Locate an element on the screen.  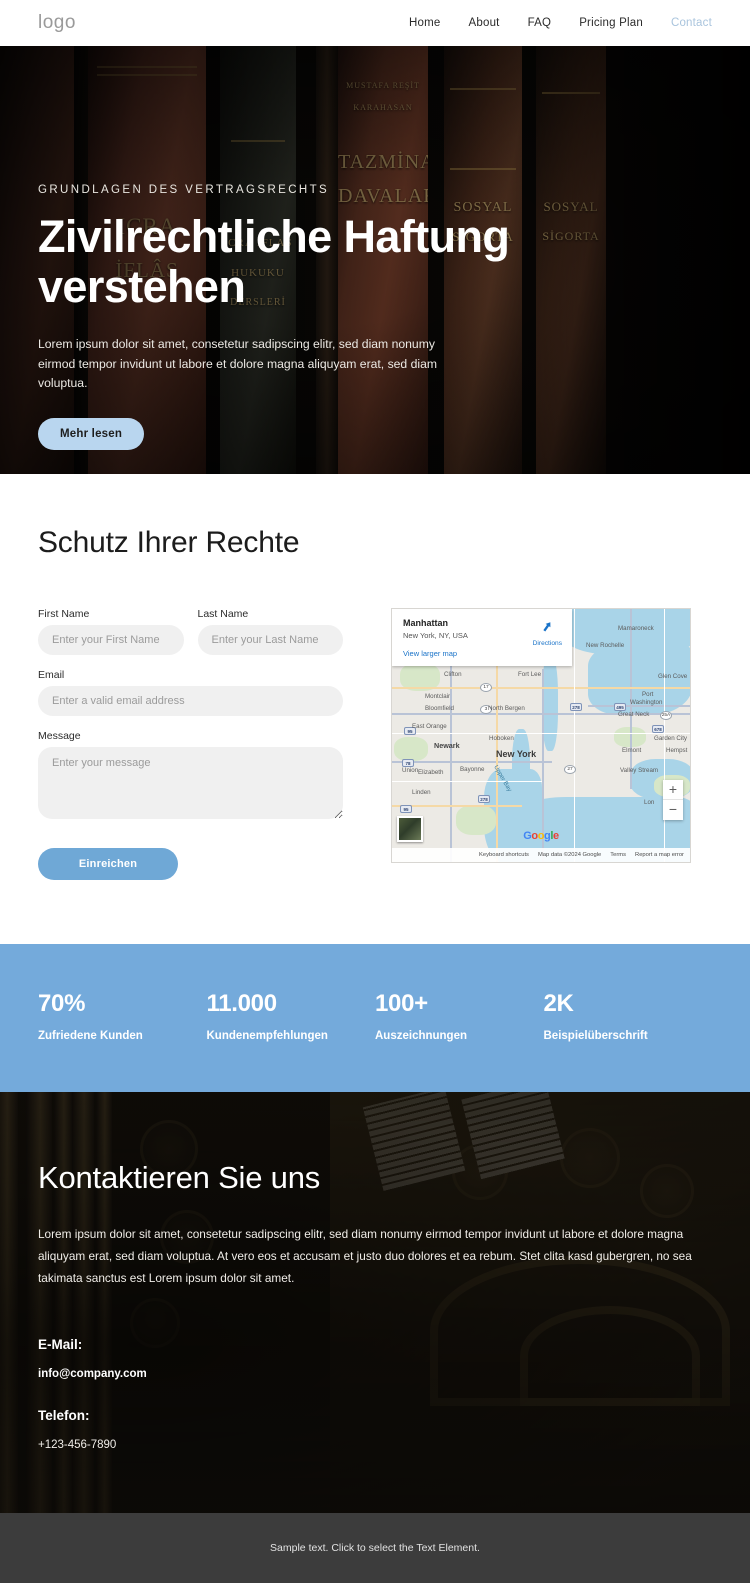
message-field-group: Message is located at coordinates (190, 777).